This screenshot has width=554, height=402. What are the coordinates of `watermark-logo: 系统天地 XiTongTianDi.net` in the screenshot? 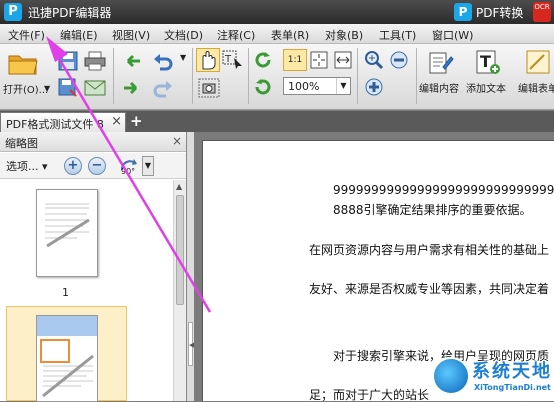 It's located at (493, 377).